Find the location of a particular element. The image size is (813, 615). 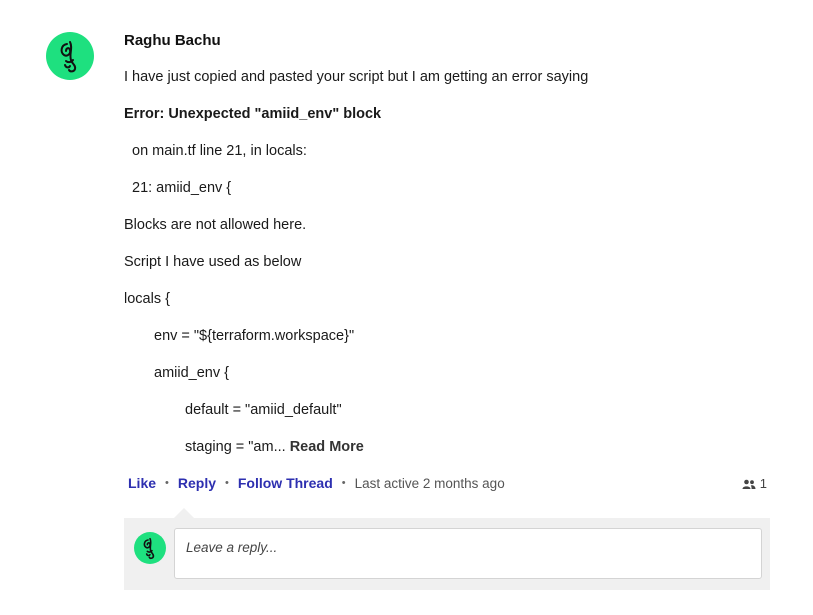

comment-line: on main.tf line 21, in locals: is located at coordinates (219, 151).